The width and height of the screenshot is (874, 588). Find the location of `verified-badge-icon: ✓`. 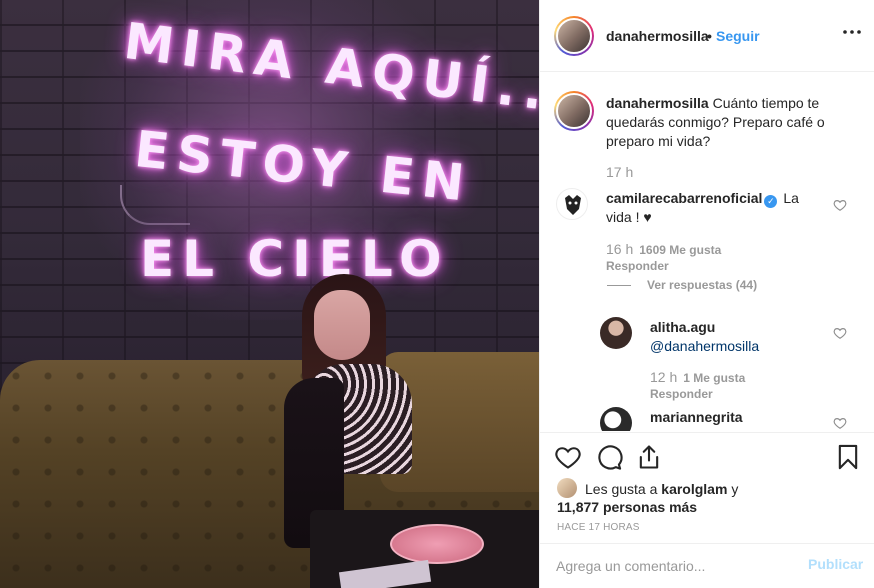

verified-badge-icon: ✓ is located at coordinates (771, 201).